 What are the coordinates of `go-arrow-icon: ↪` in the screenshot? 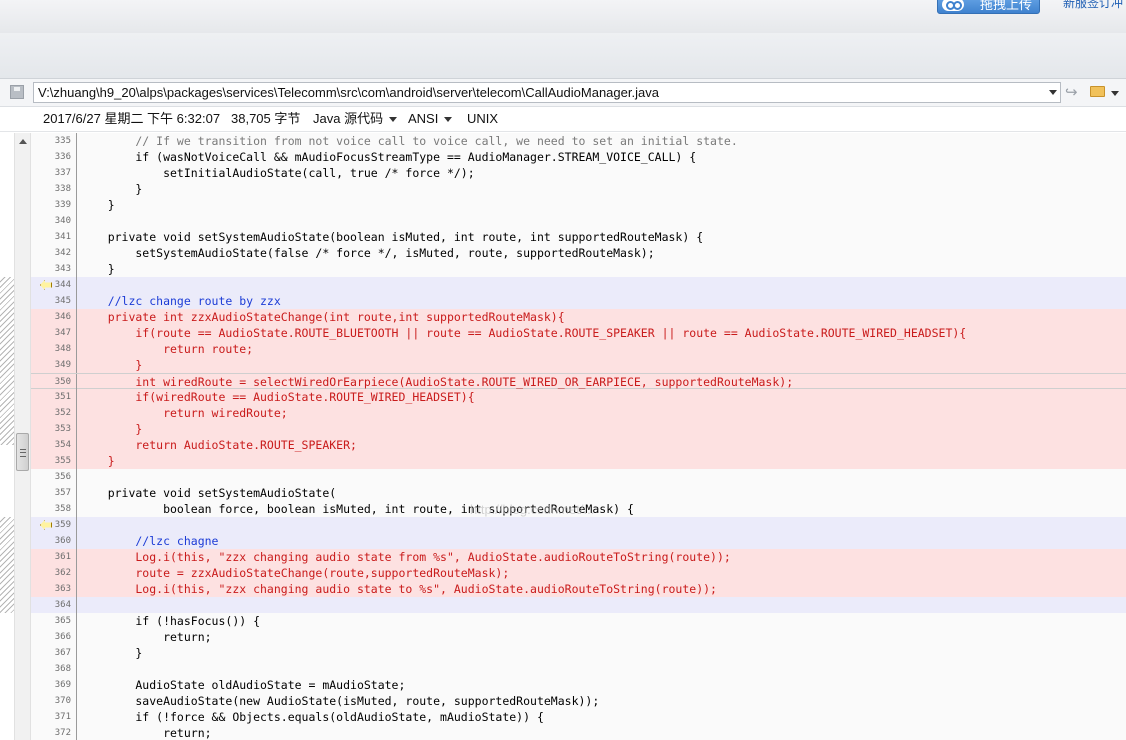 It's located at (1071, 92).